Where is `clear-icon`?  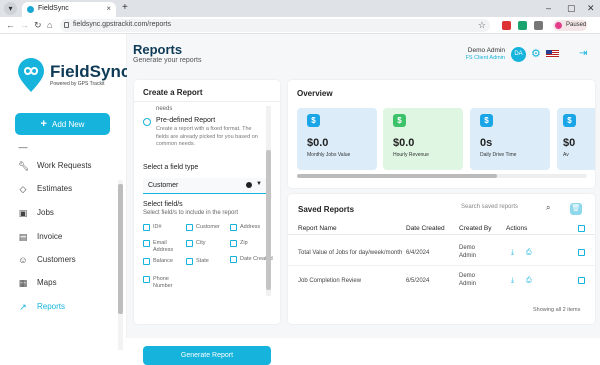 clear-icon is located at coordinates (249, 185).